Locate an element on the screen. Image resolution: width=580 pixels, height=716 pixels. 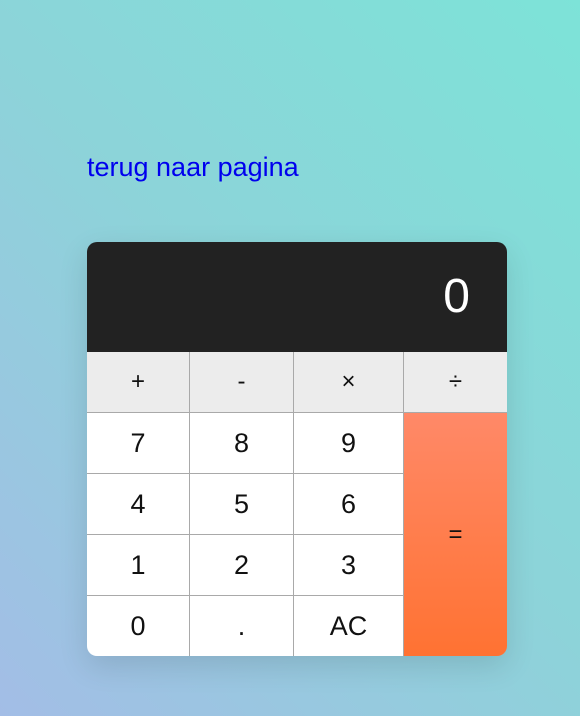
digit-2-button: 2 is located at coordinates (242, 565).